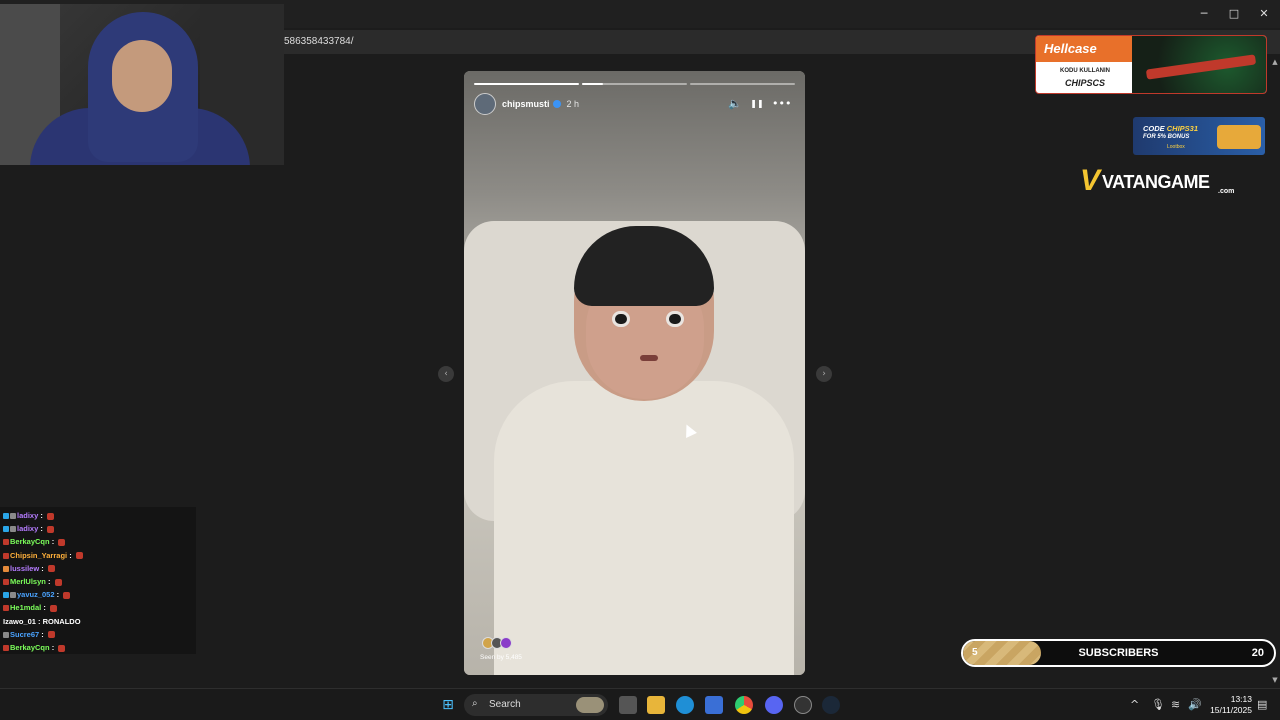 This screenshot has height=720, width=1280. What do you see at coordinates (1239, 137) in the screenshot?
I see `lootbox-art` at bounding box center [1239, 137].